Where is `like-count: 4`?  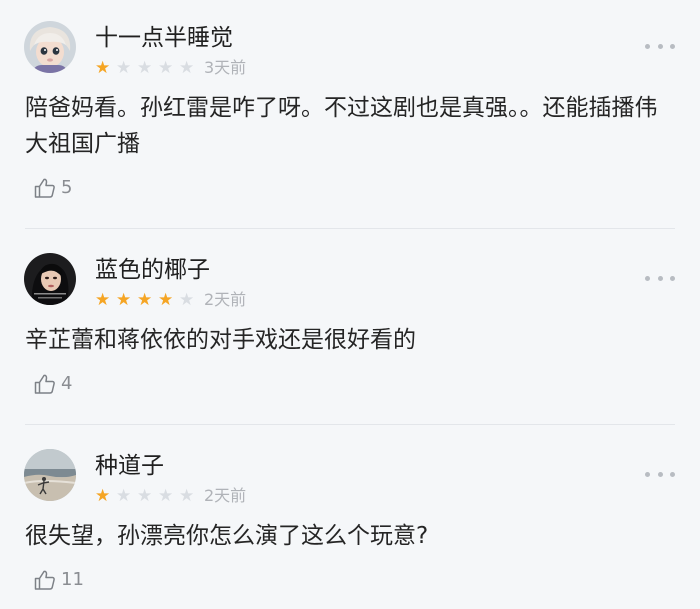 like-count: 4 is located at coordinates (67, 383).